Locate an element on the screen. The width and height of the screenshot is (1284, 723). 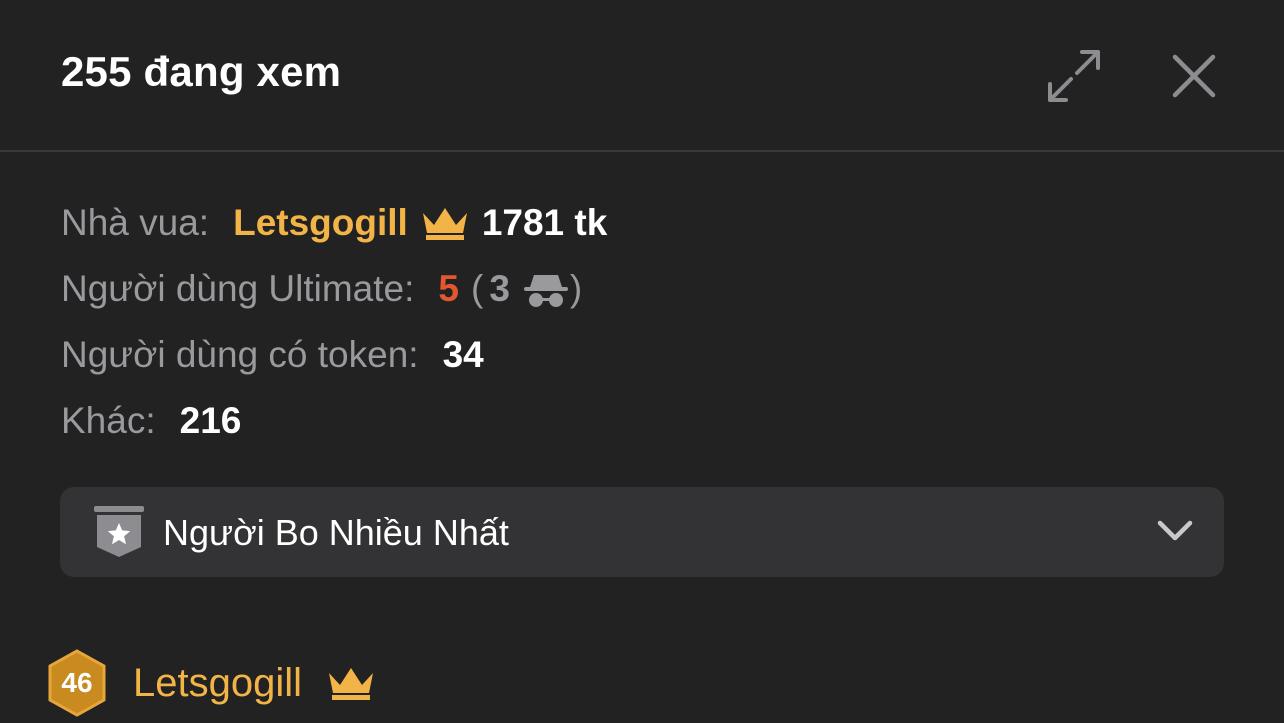
king-row: Nhà vua: Letsgogill 1781 tk is located at coordinates (334, 223).